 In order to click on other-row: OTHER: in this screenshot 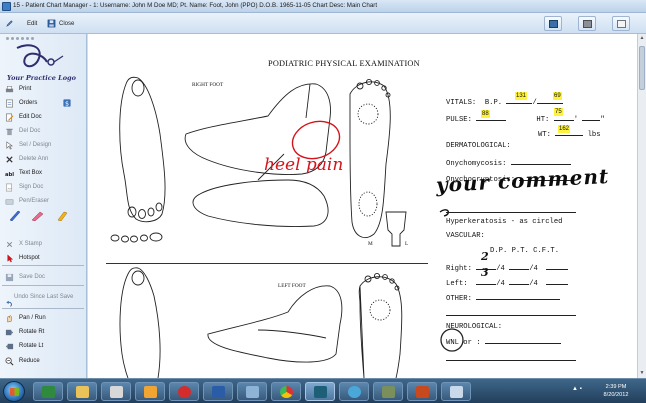, I will do `click(503, 298)`.